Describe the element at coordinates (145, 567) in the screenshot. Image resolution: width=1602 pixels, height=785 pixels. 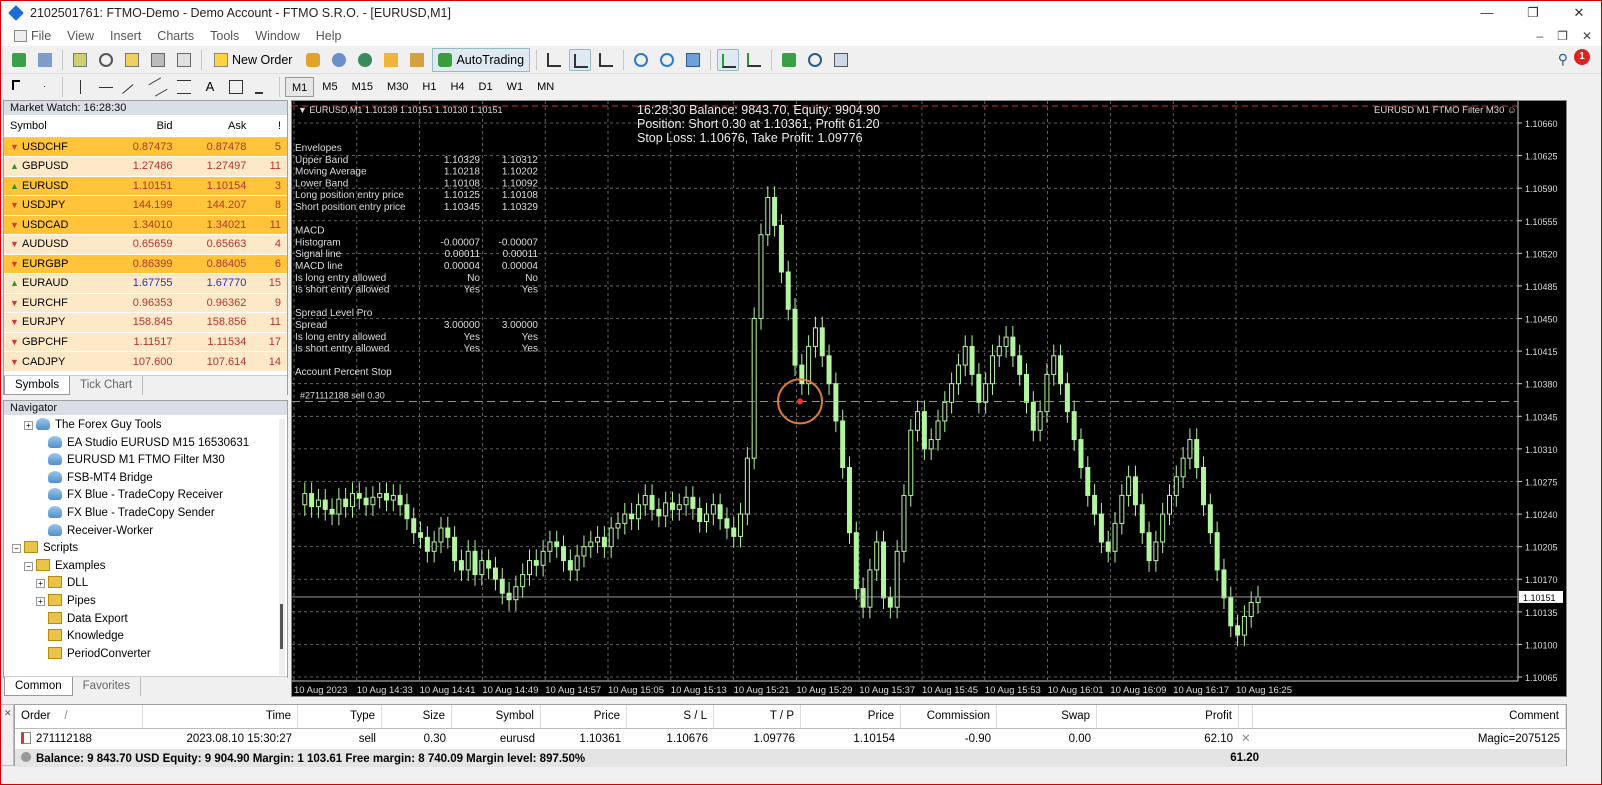
I see `navigator-item: − Examples` at that location.